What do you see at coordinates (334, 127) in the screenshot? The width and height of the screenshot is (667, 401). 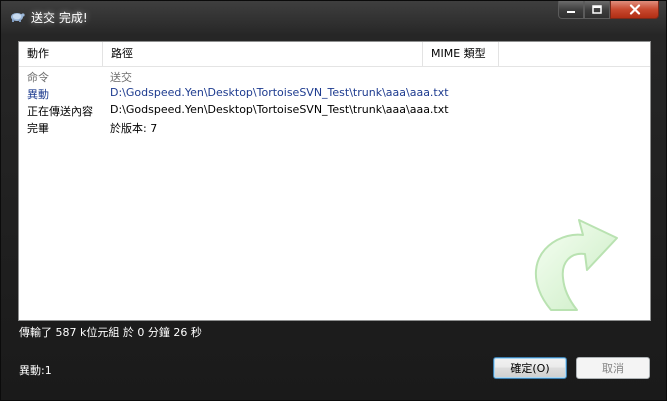 I see `list-item: 完畢 於版本: 7` at bounding box center [334, 127].